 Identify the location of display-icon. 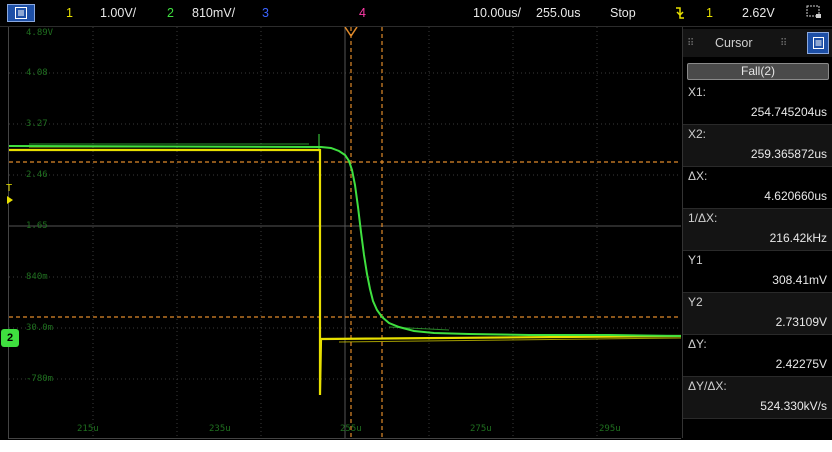
(814, 12).